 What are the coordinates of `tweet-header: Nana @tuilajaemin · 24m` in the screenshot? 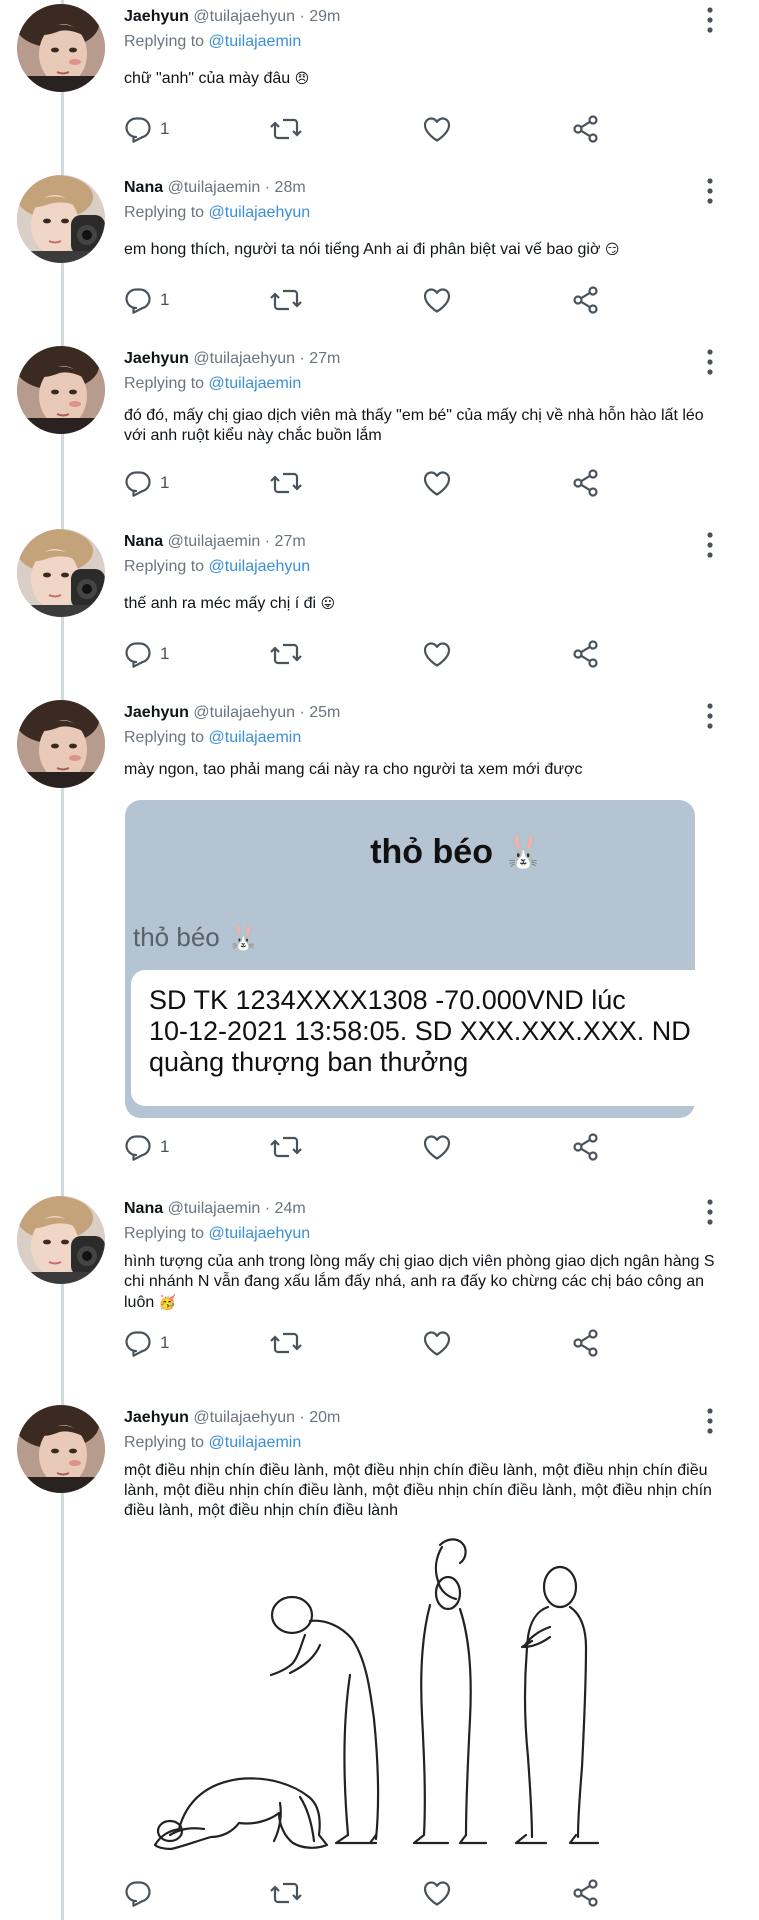 It's located at (215, 1209).